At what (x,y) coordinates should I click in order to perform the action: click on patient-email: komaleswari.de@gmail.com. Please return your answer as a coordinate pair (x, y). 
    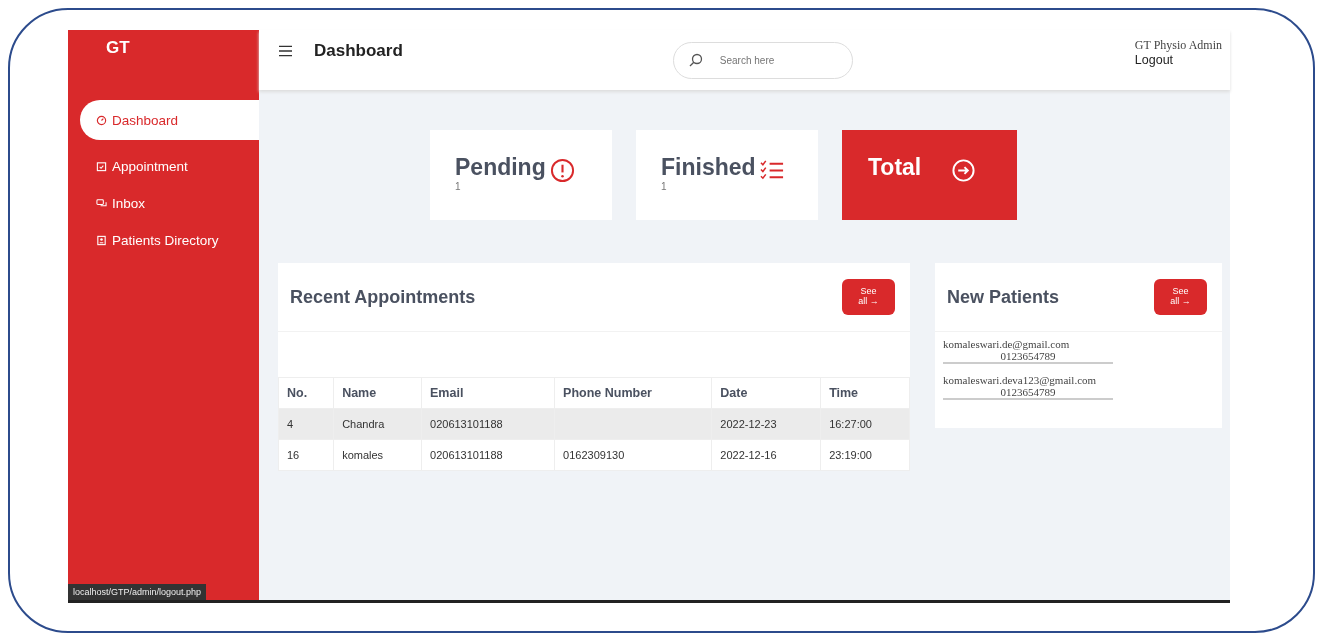
    Looking at the image, I should click on (1007, 344).